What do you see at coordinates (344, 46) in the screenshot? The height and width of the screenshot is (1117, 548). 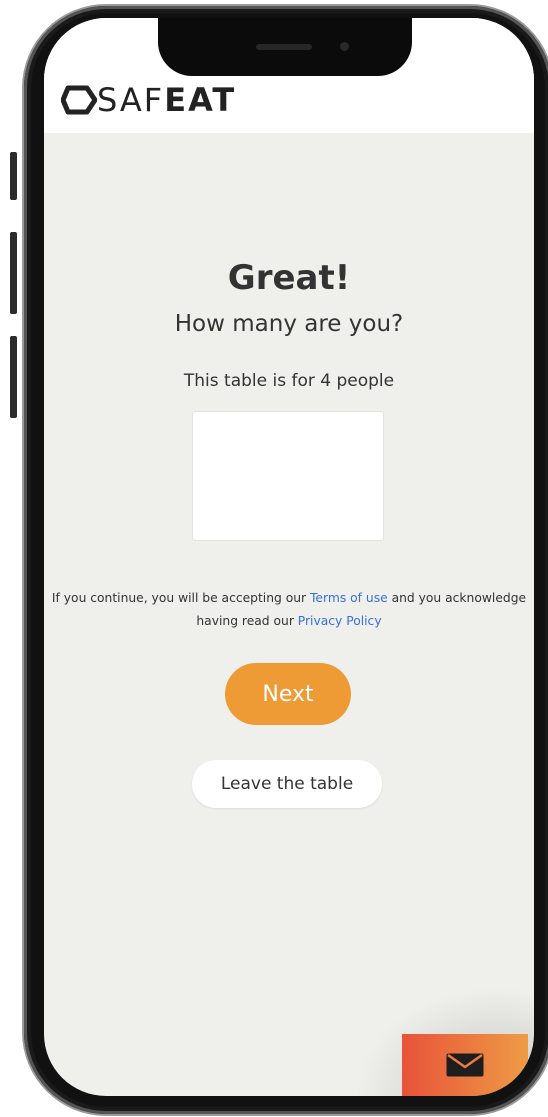 I see `front-camera` at bounding box center [344, 46].